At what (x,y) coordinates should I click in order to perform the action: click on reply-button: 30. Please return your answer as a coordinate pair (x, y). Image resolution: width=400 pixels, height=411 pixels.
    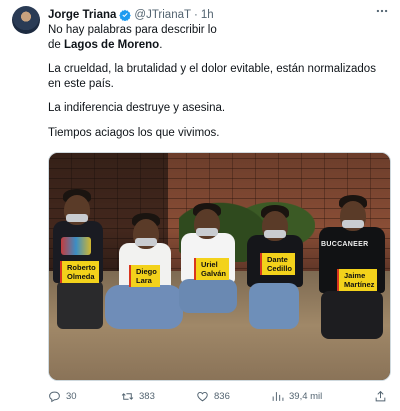
    Looking at the image, I should click on (62, 396).